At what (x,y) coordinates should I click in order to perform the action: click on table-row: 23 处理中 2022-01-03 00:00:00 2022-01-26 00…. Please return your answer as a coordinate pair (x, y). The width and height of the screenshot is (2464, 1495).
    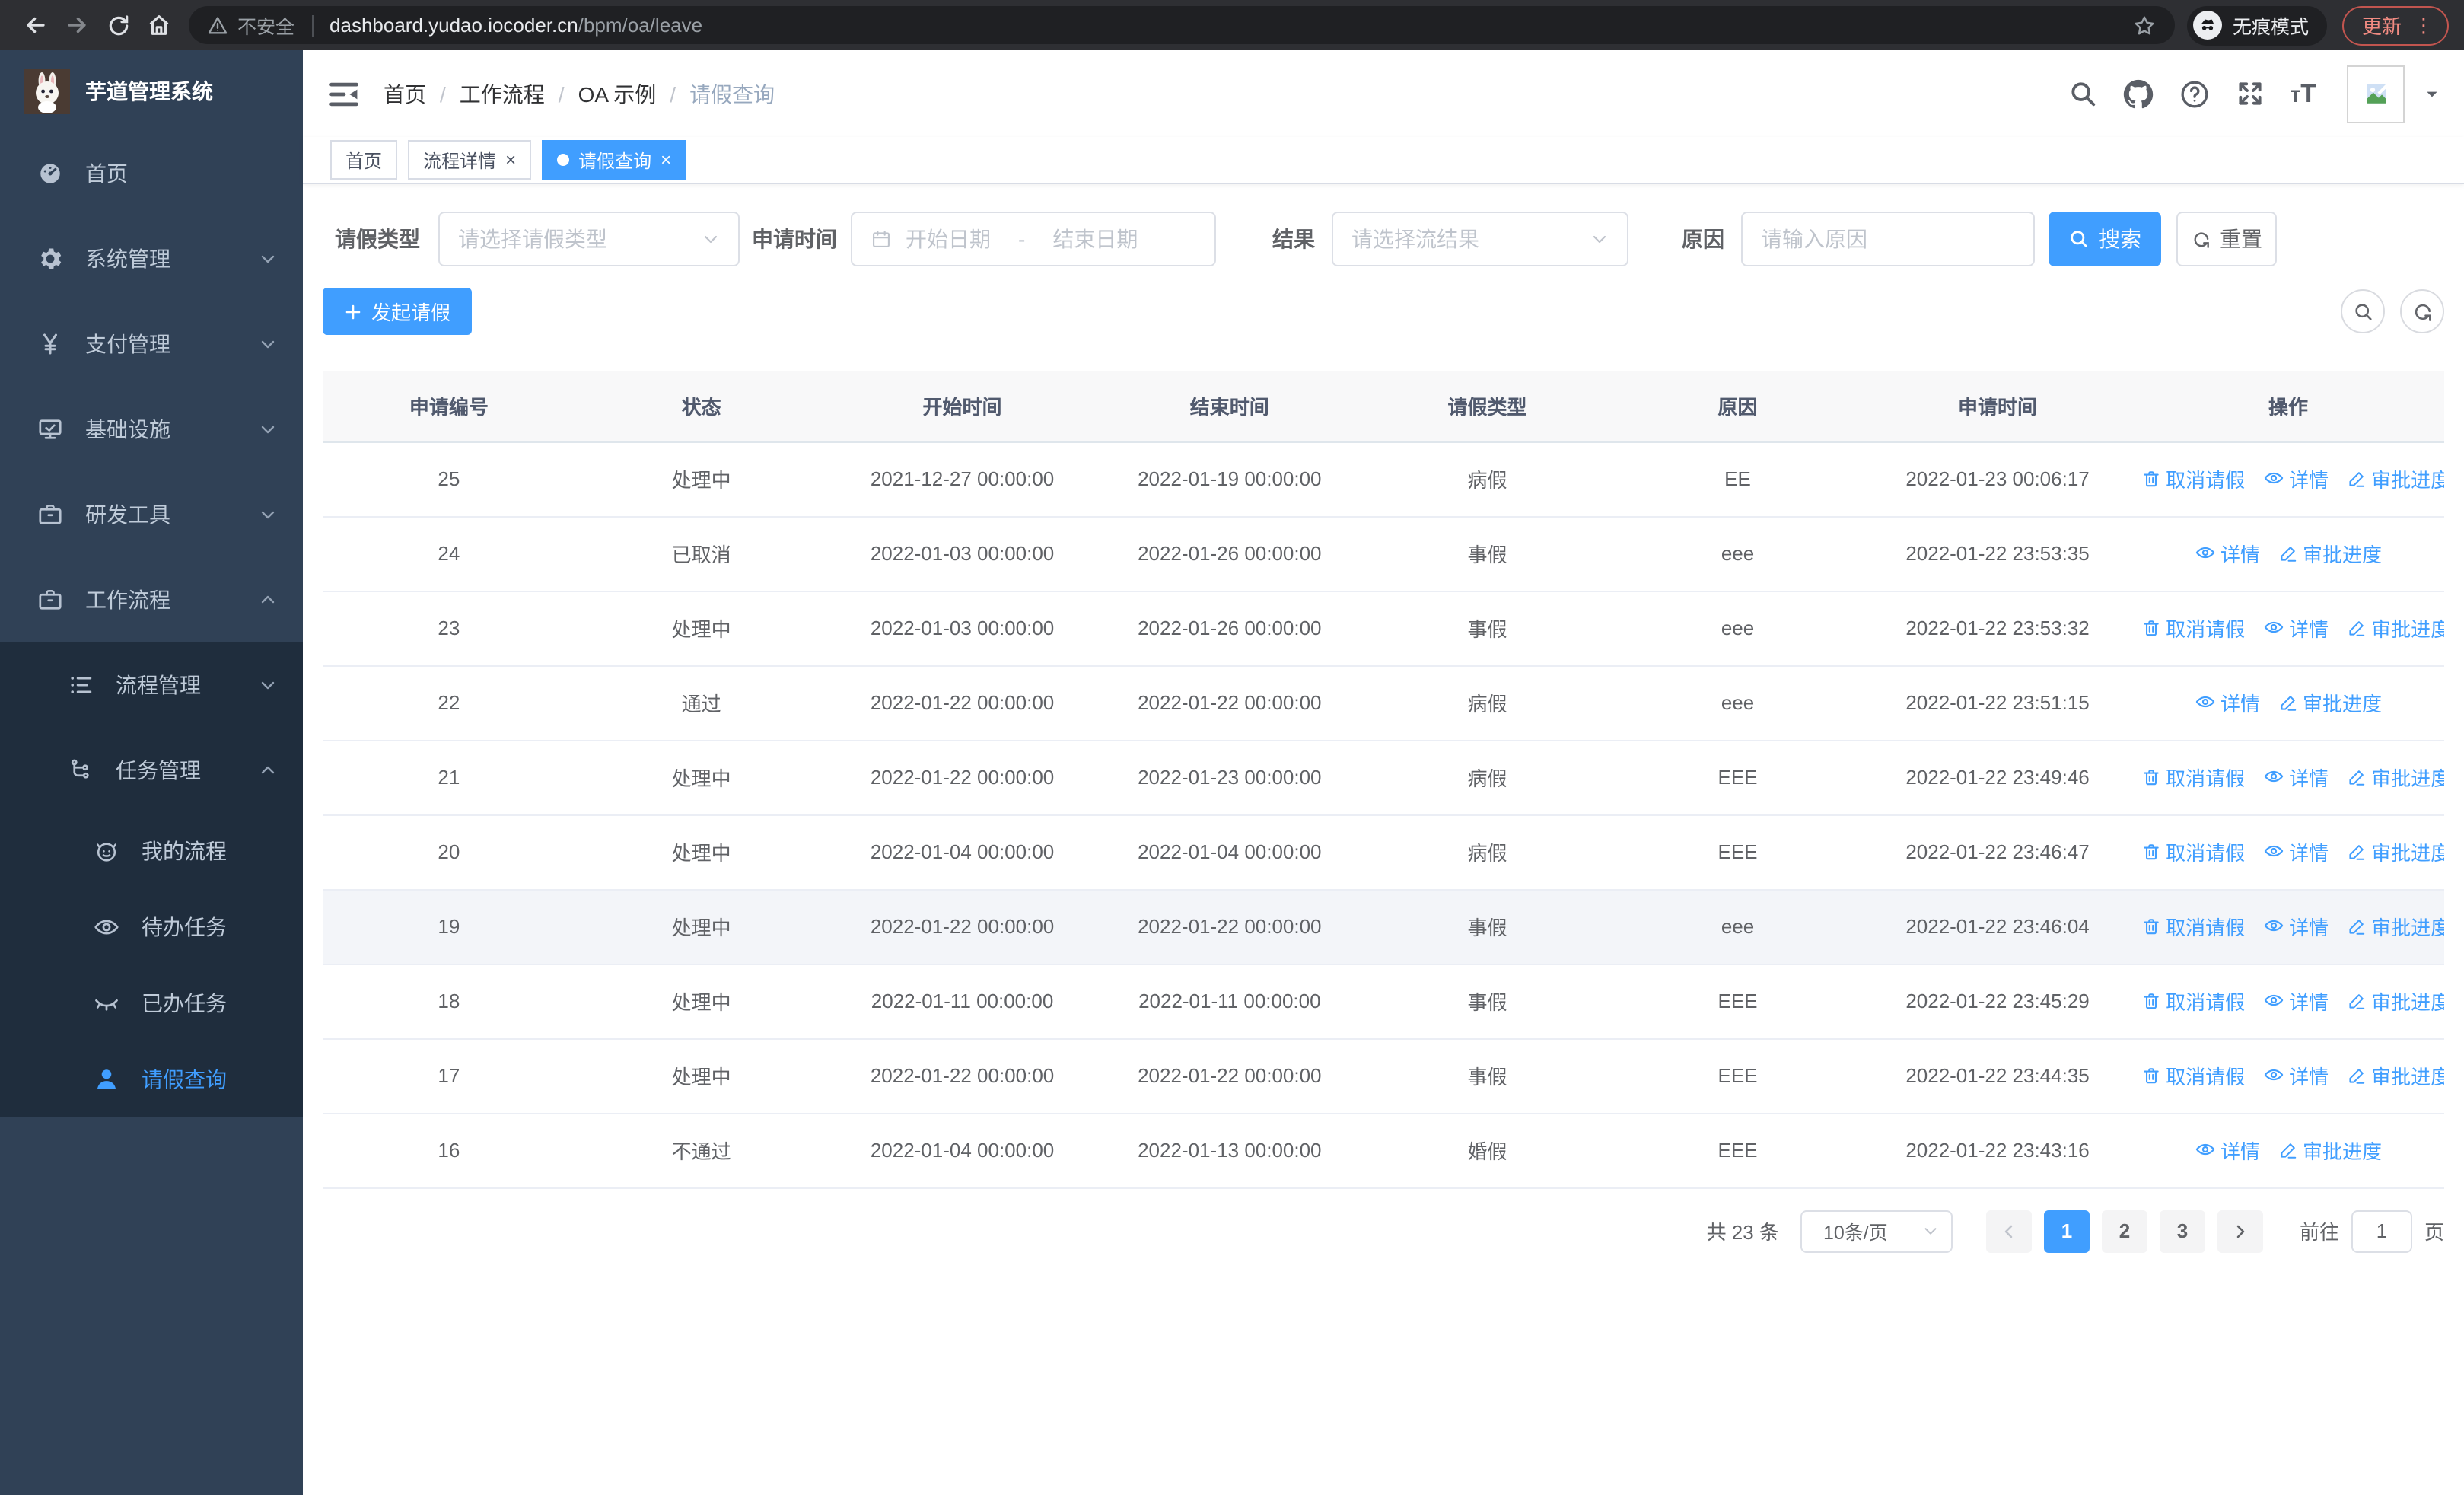
    Looking at the image, I should click on (1383, 629).